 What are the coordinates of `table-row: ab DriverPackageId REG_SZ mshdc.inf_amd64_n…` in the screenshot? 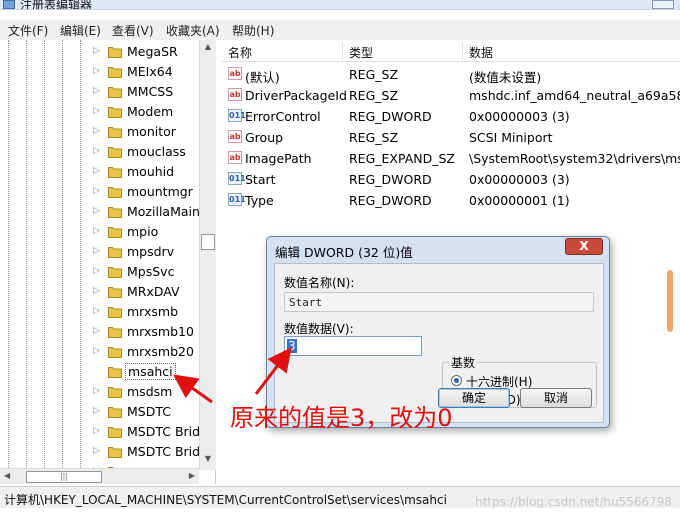 It's located at (451, 95).